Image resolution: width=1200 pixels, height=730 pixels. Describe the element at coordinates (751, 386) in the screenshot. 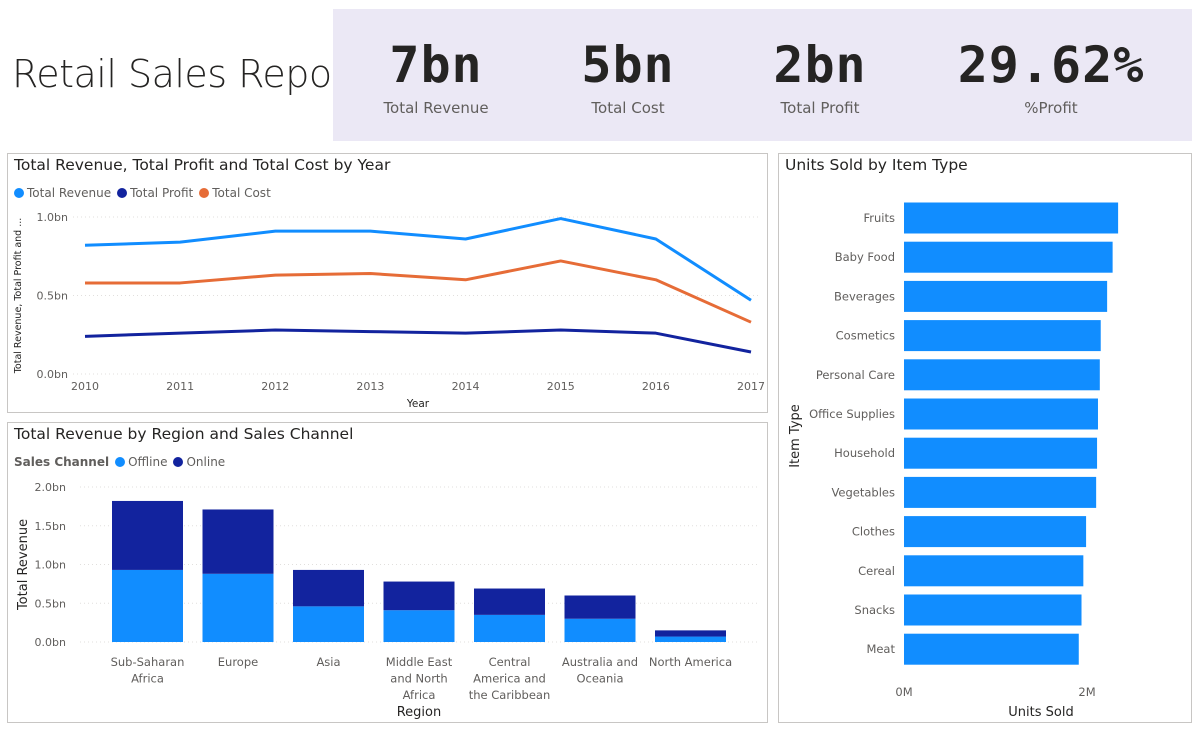

I see `x-tick-label: 2017` at that location.